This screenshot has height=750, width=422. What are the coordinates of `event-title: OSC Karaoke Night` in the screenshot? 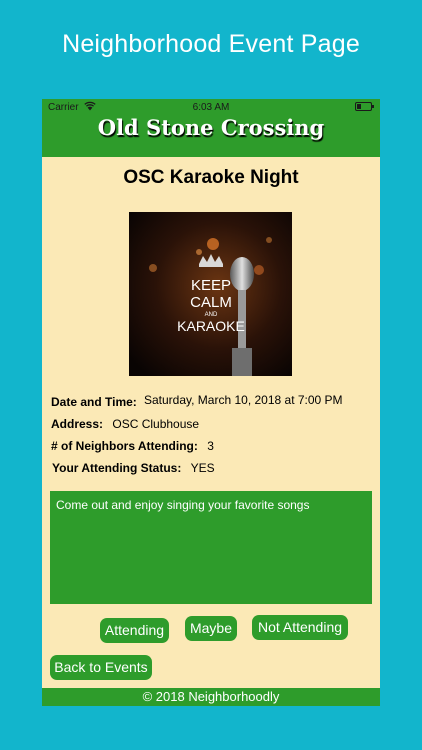 It's located at (211, 177).